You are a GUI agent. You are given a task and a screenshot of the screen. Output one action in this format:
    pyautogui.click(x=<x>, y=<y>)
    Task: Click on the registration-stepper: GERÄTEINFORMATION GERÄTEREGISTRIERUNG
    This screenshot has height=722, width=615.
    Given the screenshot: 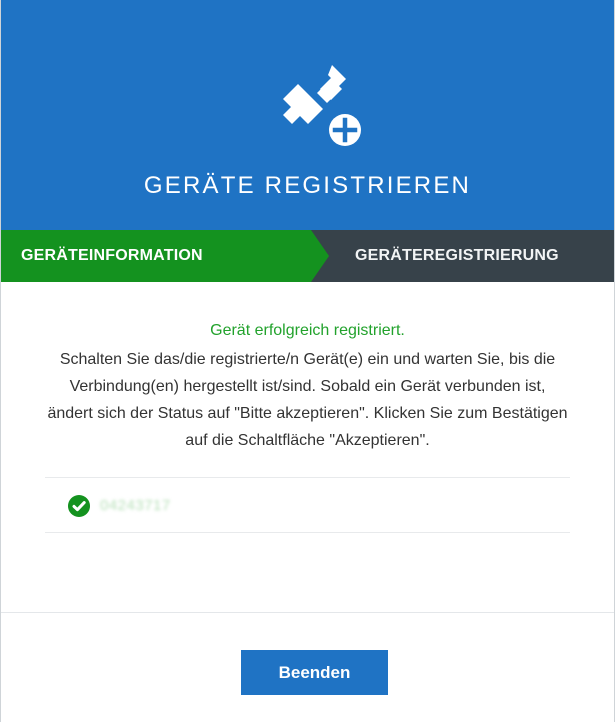 What is the action you would take?
    pyautogui.click(x=307, y=256)
    